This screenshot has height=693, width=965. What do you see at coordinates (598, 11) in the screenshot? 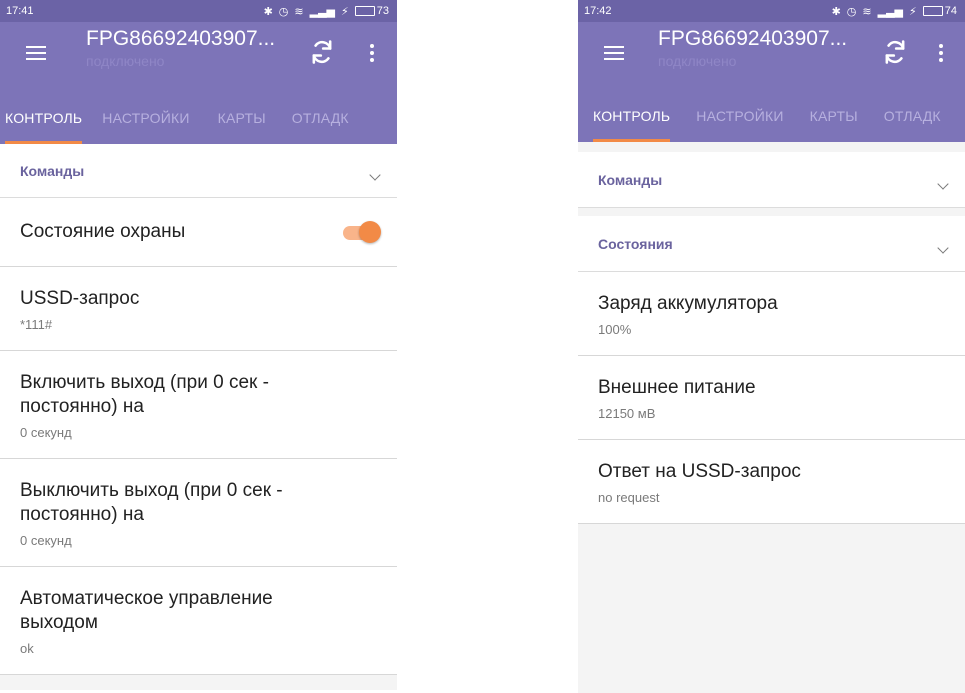
I see `status-time: 17:42` at bounding box center [598, 11].